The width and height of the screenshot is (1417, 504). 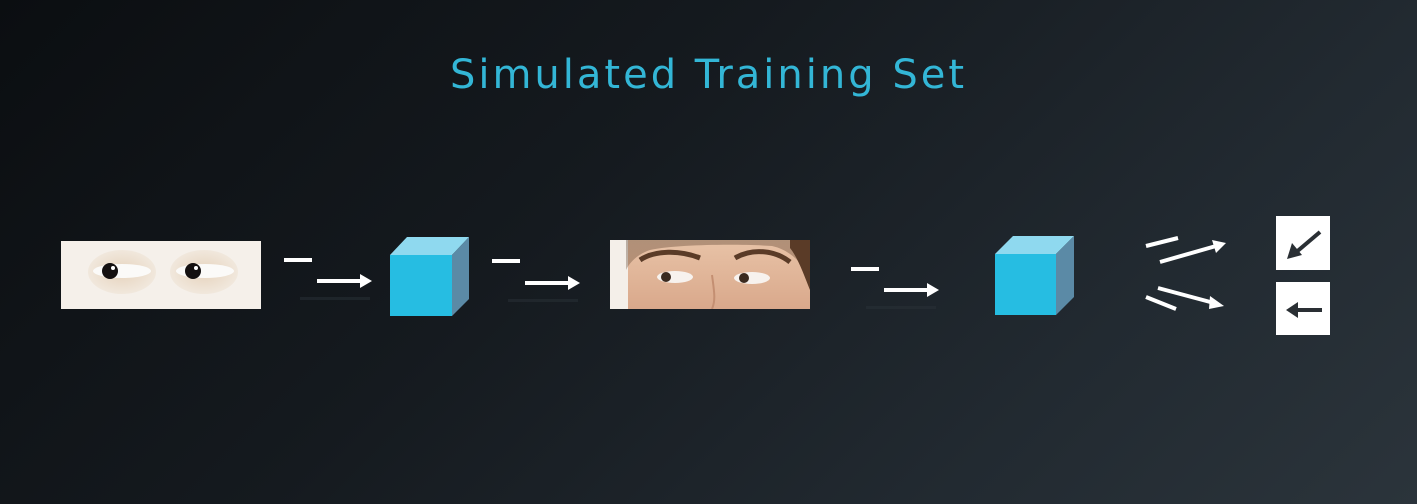 I want to click on left-pupil-icon, so click(x=110, y=271).